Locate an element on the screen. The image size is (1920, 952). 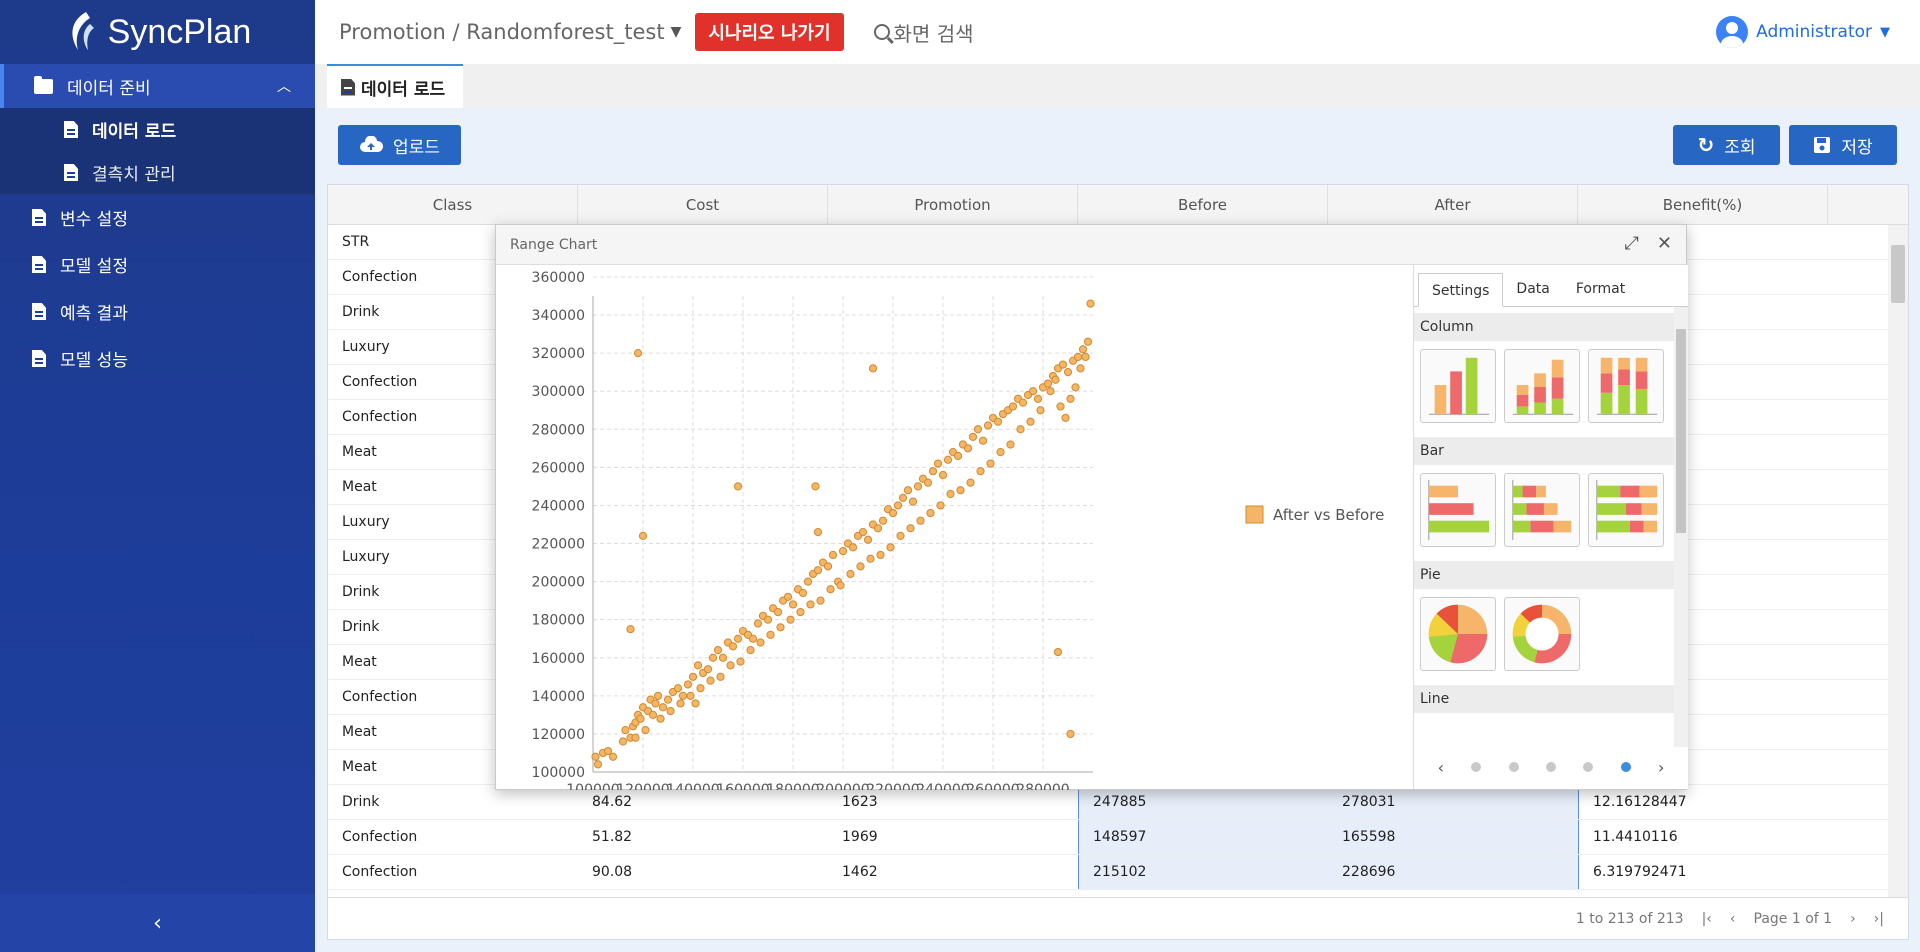
percent-column-chart-icon is located at coordinates (1626, 386).